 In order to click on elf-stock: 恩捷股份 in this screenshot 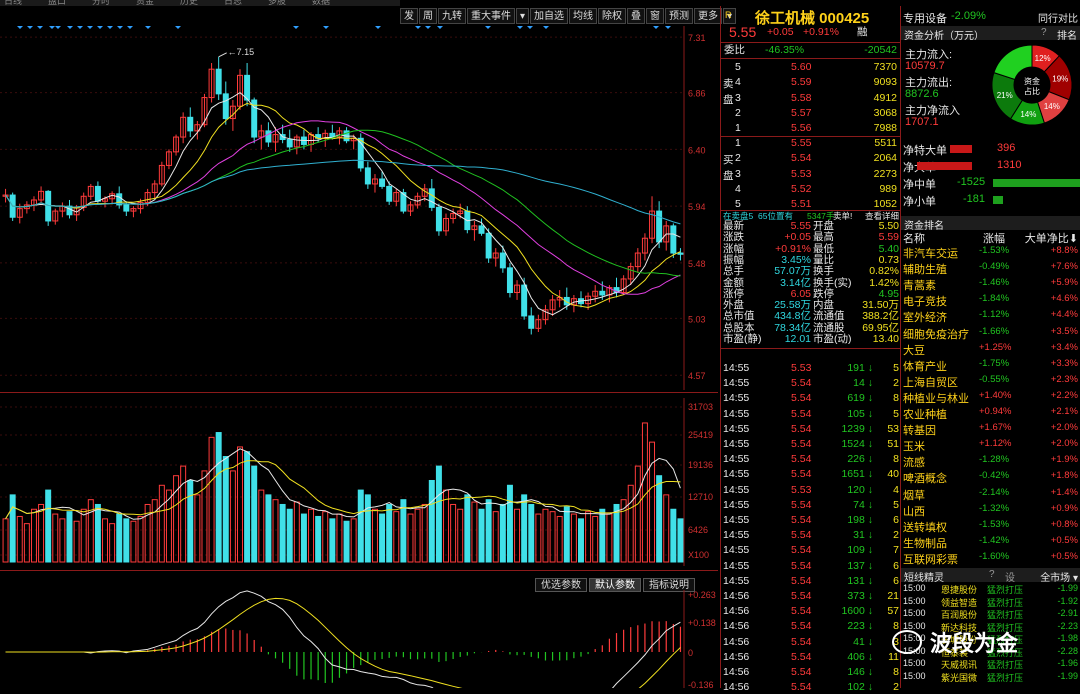, I will do `click(959, 589)`.